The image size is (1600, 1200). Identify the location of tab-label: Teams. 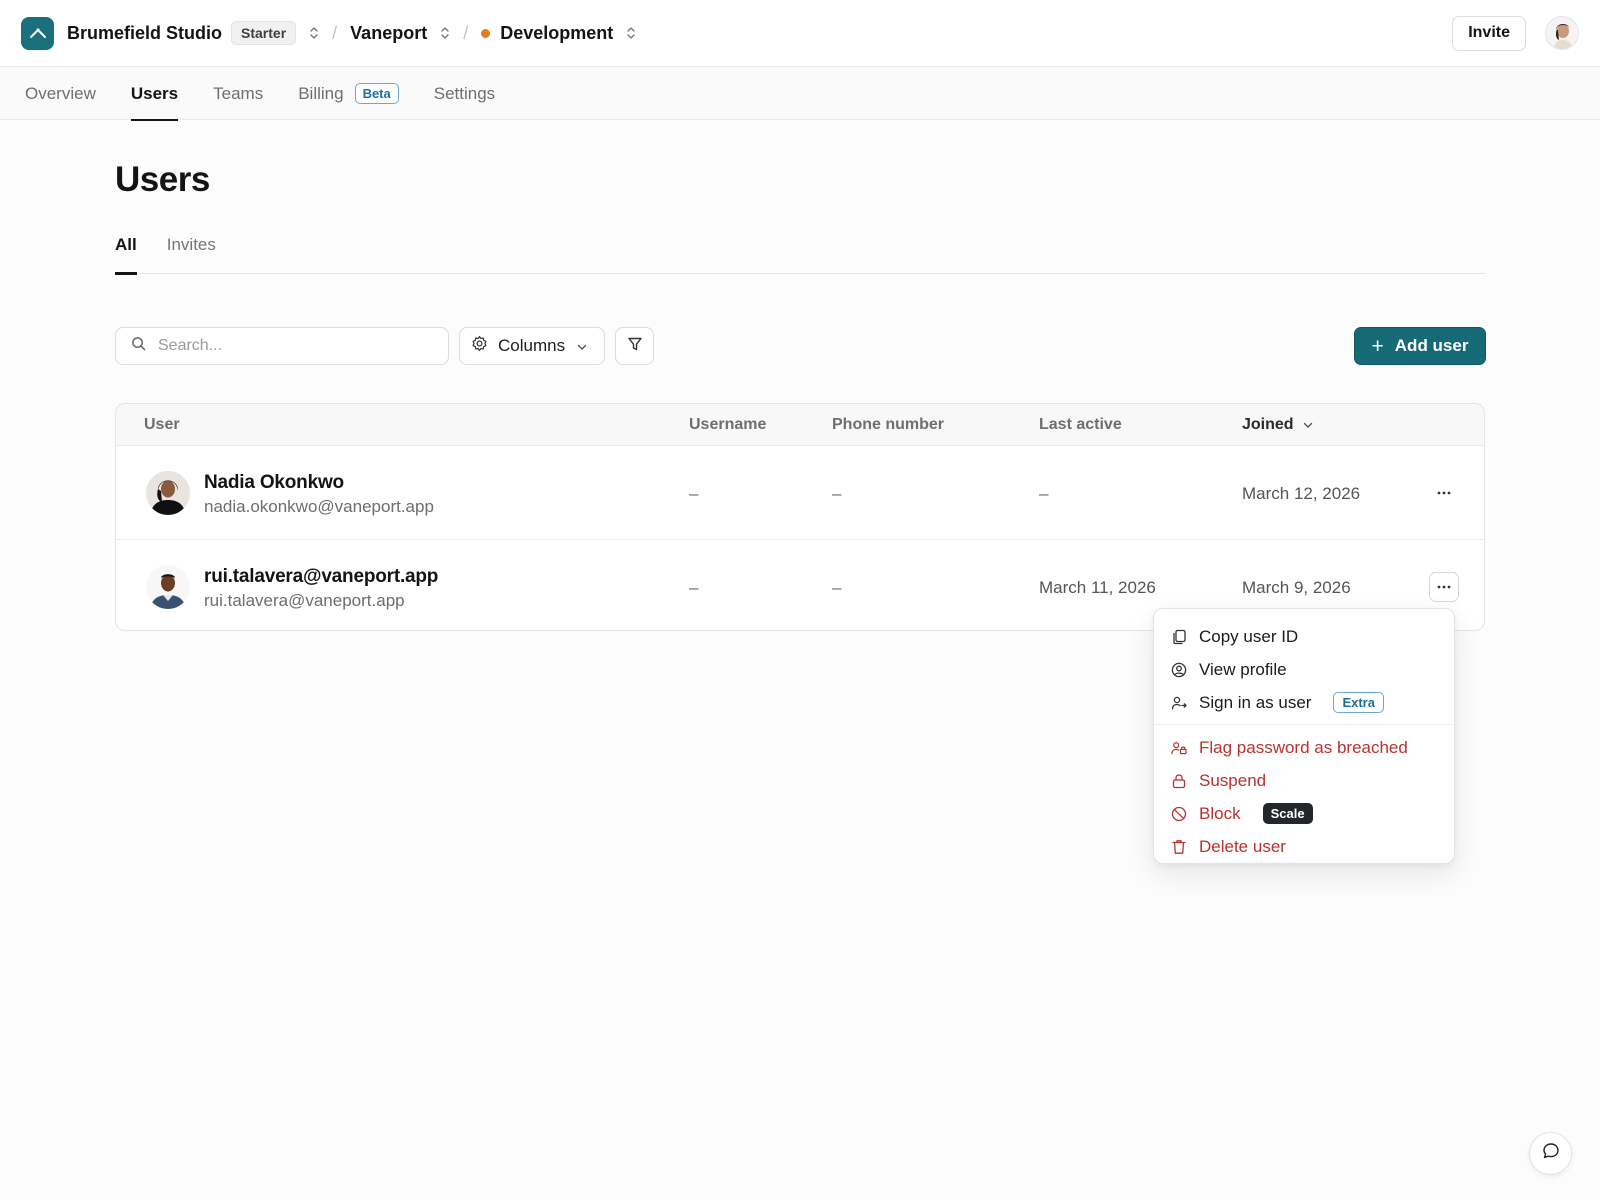
(238, 93).